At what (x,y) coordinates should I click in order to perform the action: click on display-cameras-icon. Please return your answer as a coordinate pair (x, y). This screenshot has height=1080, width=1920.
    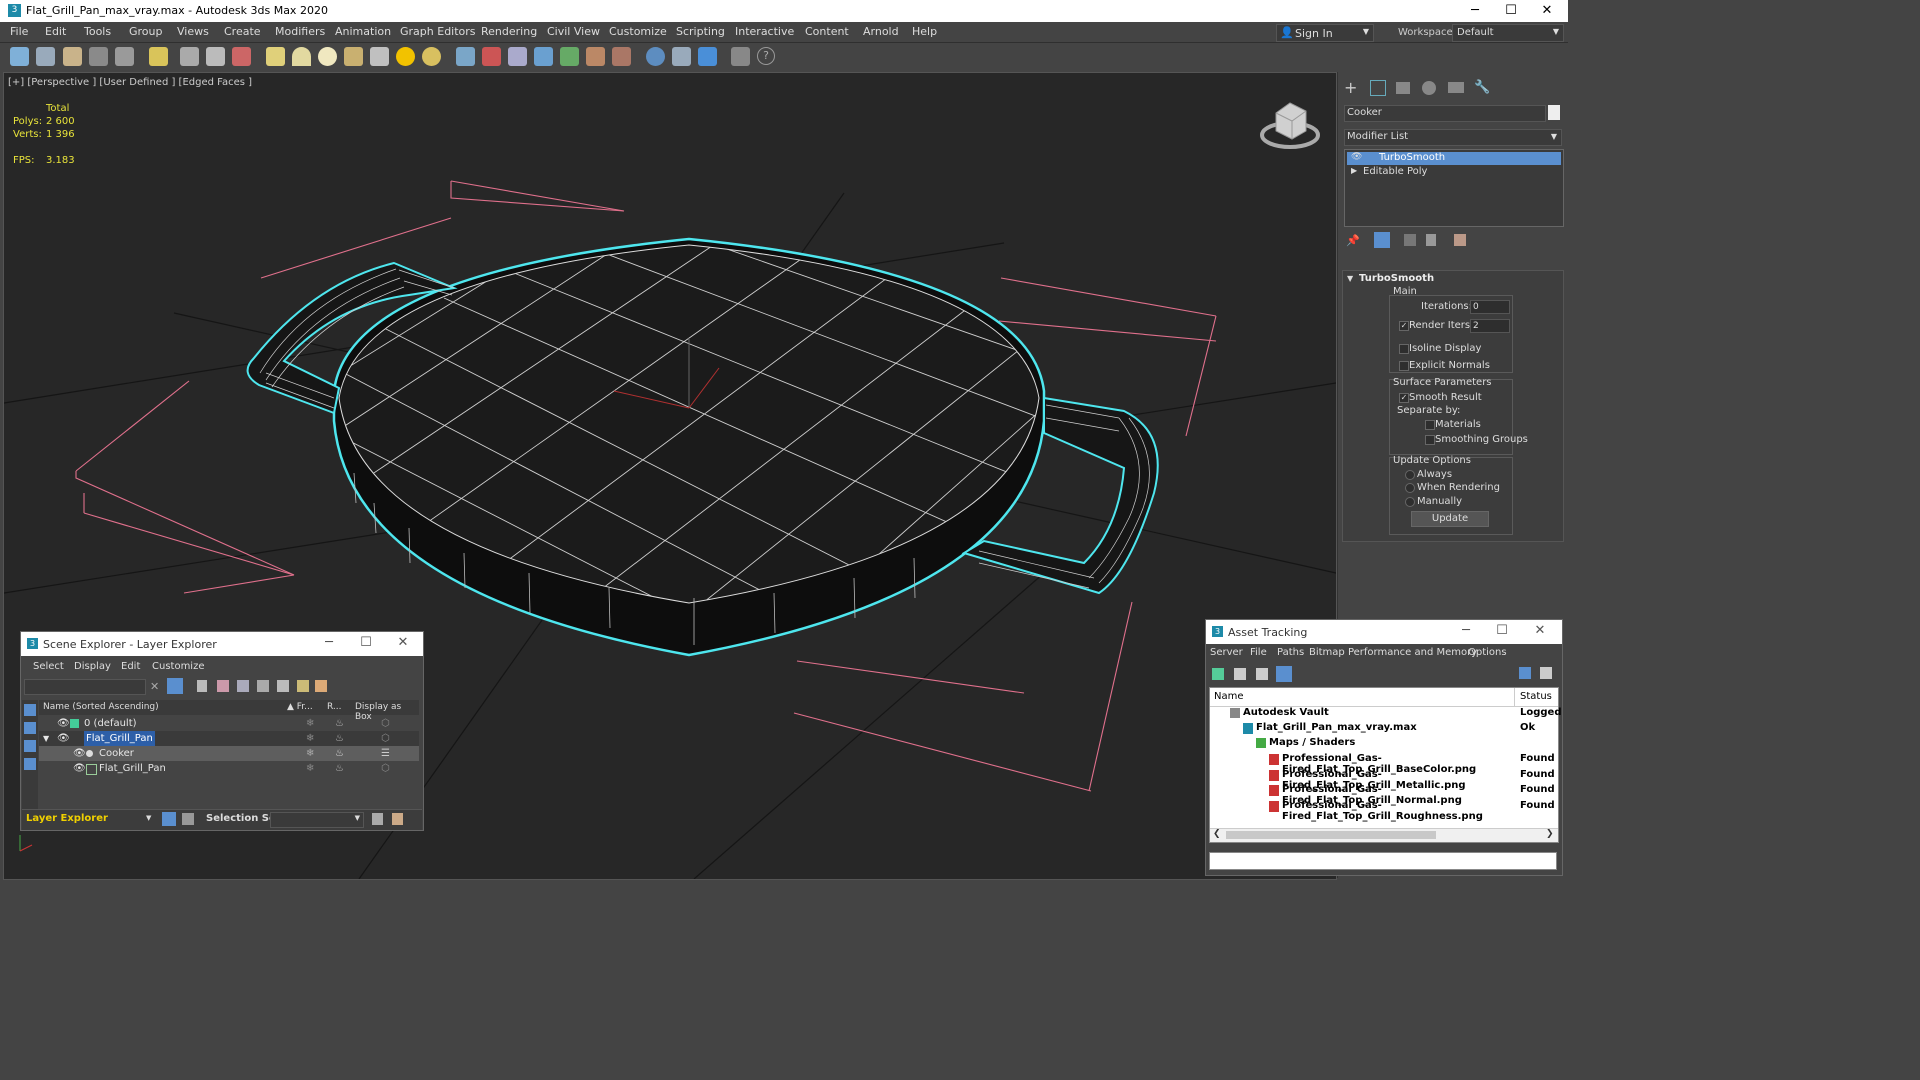
    Looking at the image, I should click on (30, 764).